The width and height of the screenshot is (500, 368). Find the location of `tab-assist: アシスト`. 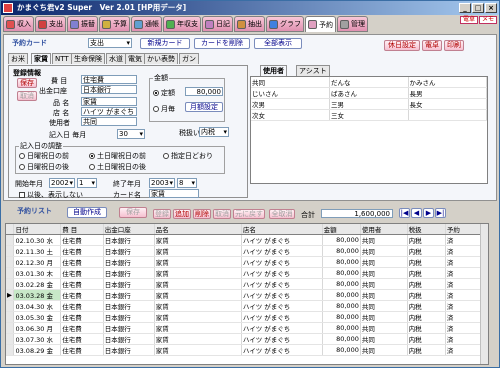

tab-assist: アシスト is located at coordinates (313, 70).